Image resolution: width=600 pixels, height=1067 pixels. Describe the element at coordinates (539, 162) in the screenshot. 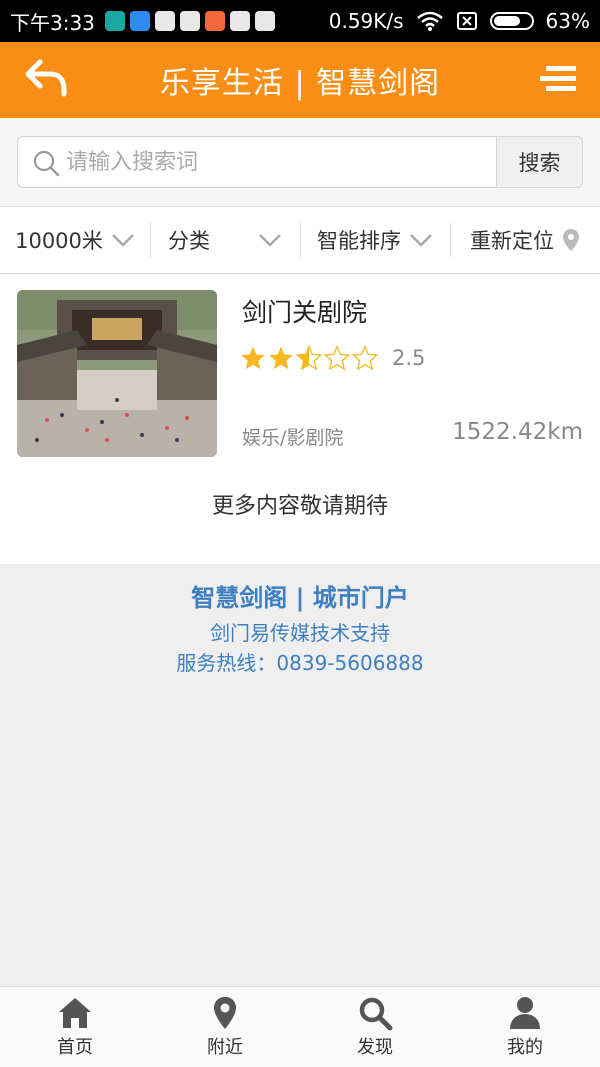

I see `search-button: 搜索` at that location.